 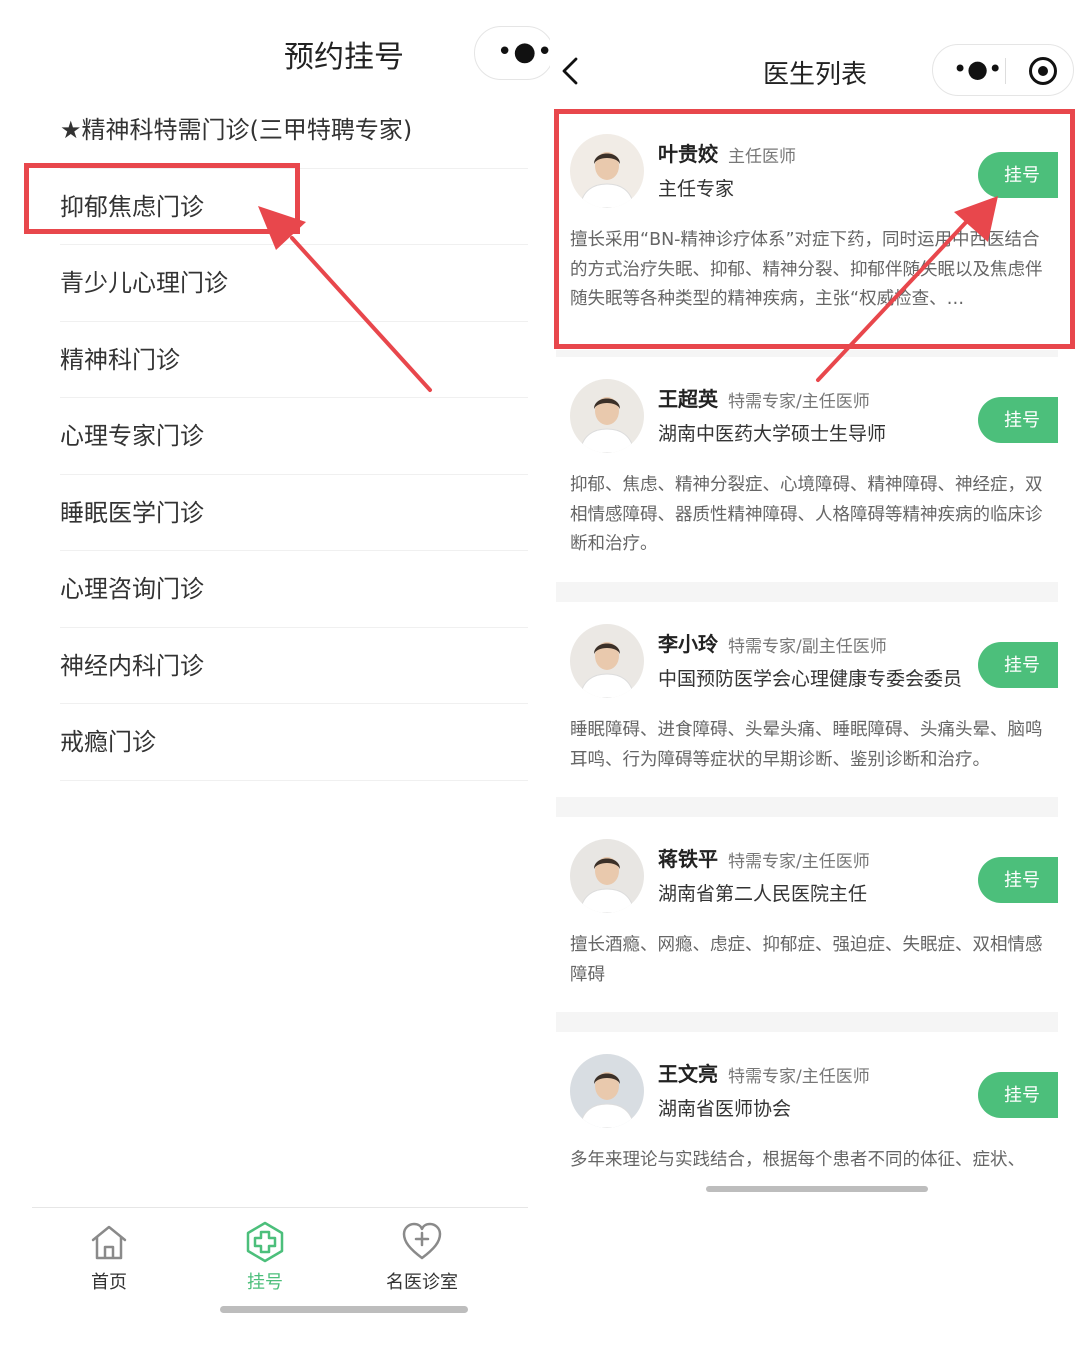 What do you see at coordinates (265, 1282) in the screenshot?
I see `tab-register-label: 挂号` at bounding box center [265, 1282].